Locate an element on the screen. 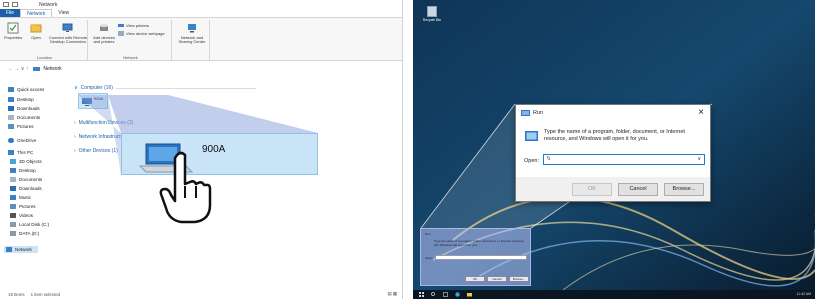 This screenshot has width=815, height=299. download-icon is located at coordinates (13, 188).